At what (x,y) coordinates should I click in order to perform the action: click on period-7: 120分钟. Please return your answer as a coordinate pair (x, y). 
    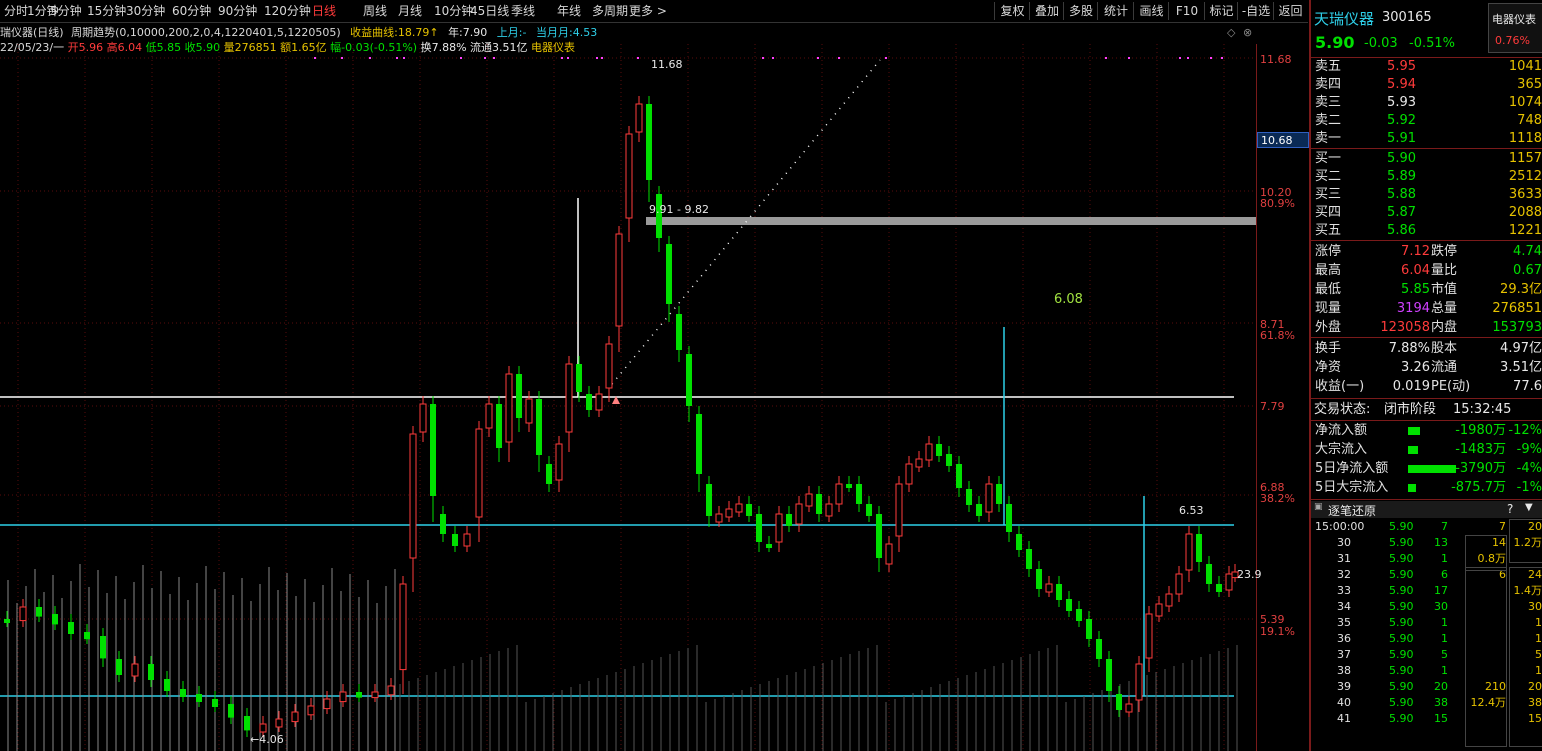
    Looking at the image, I should click on (287, 11).